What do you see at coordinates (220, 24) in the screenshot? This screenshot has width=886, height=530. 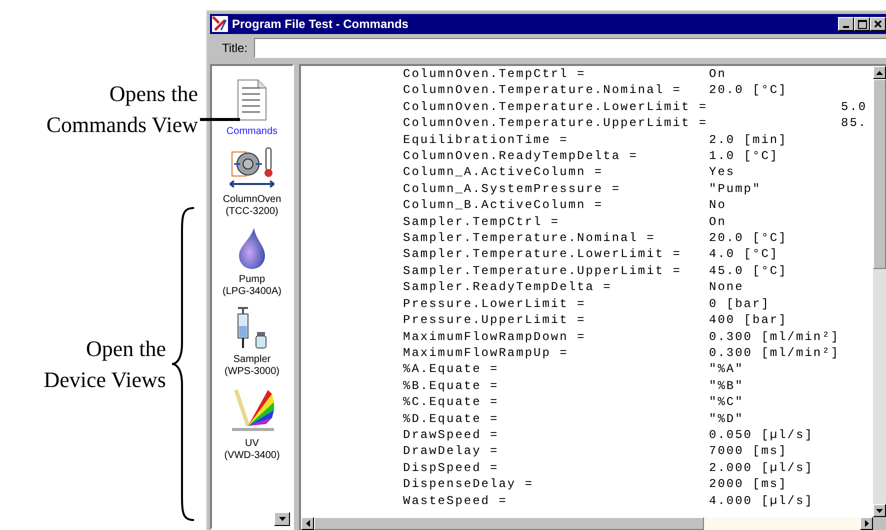 I see `app-icon` at bounding box center [220, 24].